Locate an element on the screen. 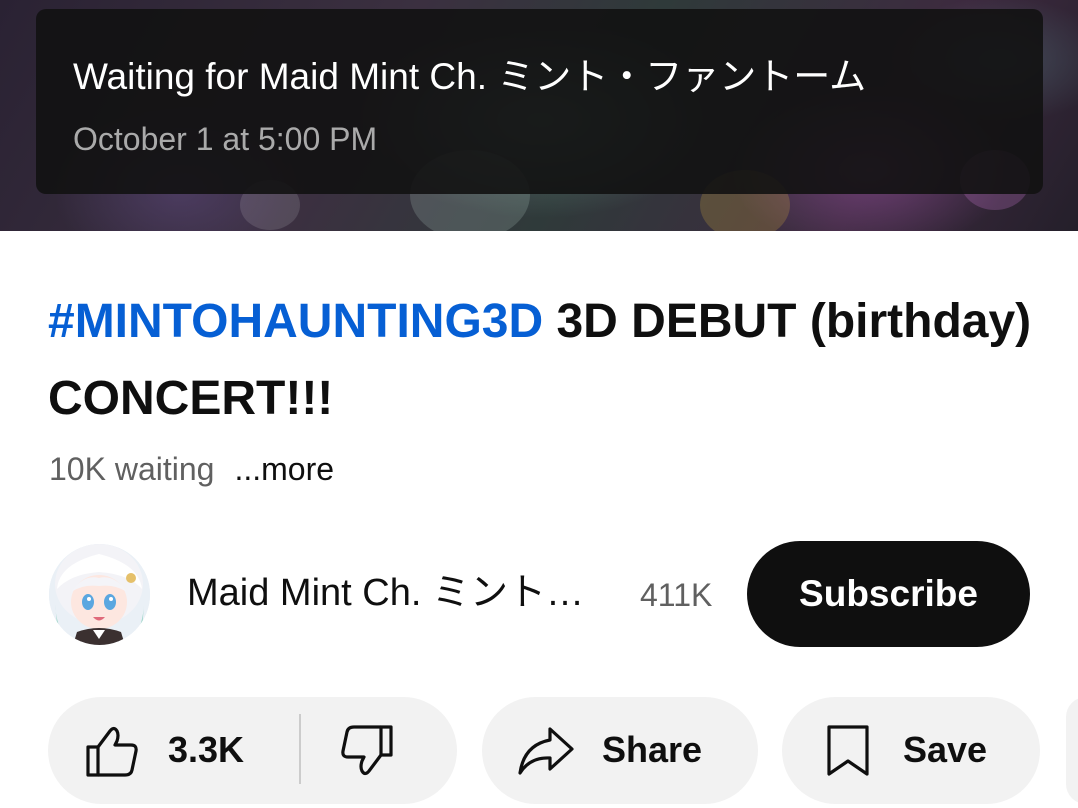 The height and width of the screenshot is (808, 1078). scheduled-time: October 1 at 5:00 PM is located at coordinates (225, 139).